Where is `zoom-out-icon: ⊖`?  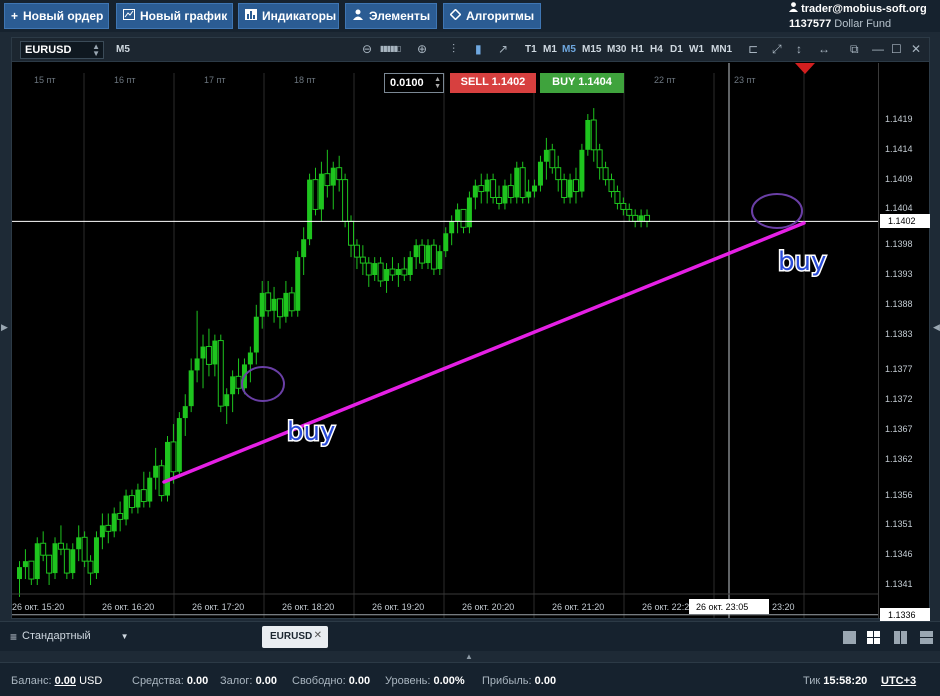
zoom-out-icon: ⊖ is located at coordinates (367, 49).